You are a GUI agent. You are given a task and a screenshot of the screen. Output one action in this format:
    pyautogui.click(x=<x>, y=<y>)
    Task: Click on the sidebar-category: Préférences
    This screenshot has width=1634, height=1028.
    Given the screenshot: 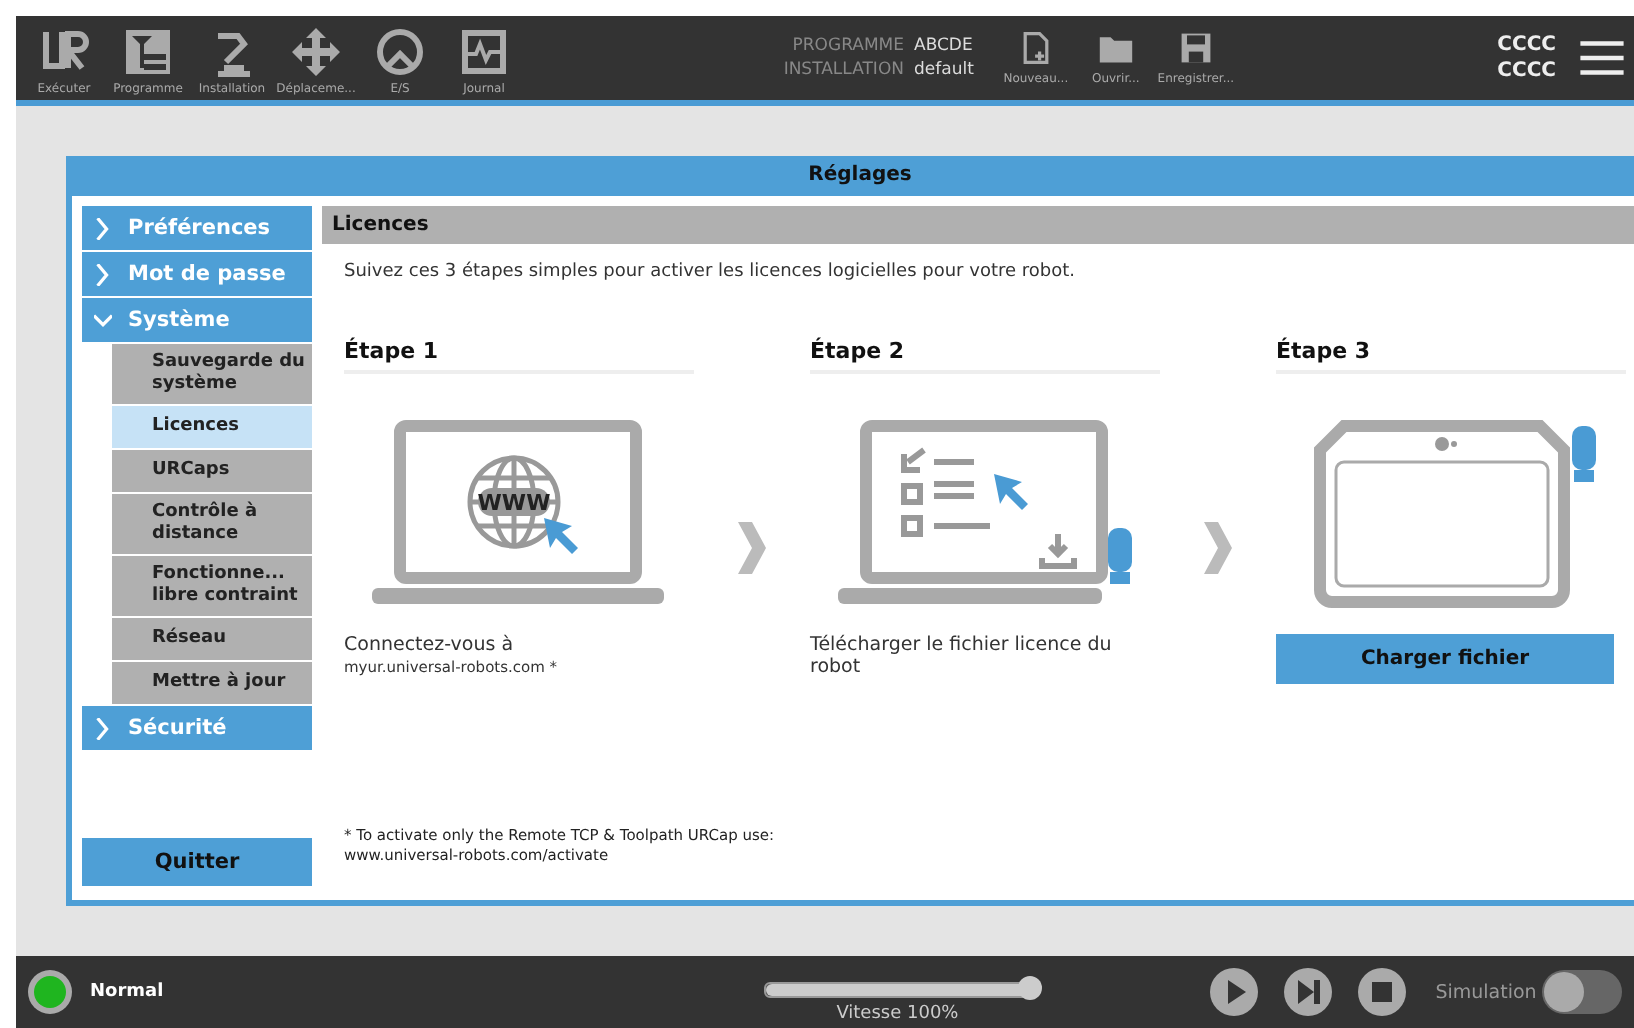 What is the action you would take?
    pyautogui.click(x=197, y=228)
    